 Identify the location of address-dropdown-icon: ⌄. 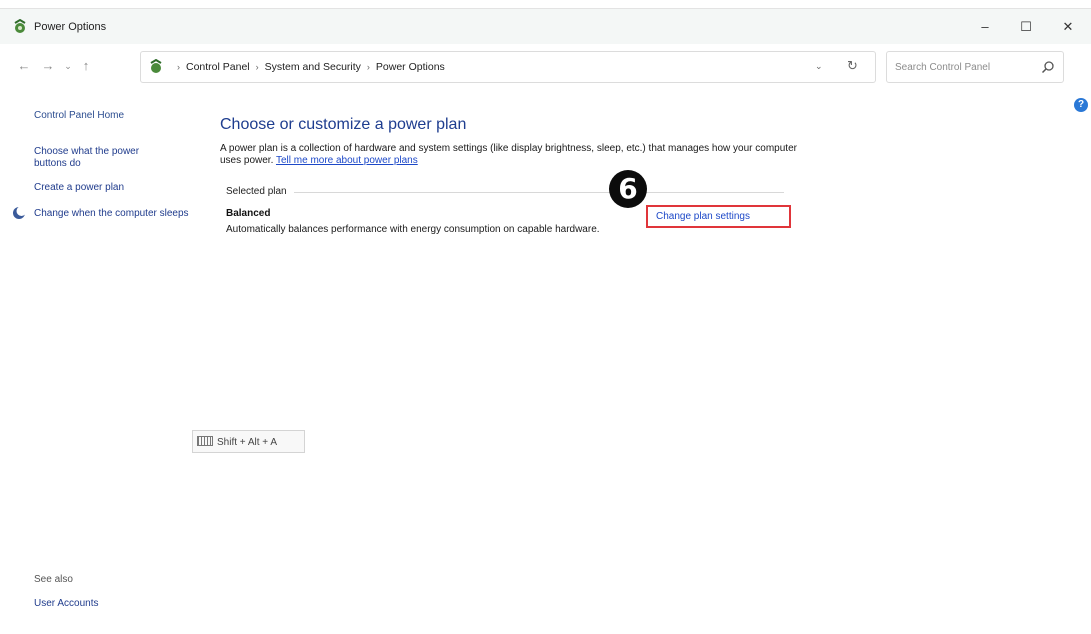
(819, 66).